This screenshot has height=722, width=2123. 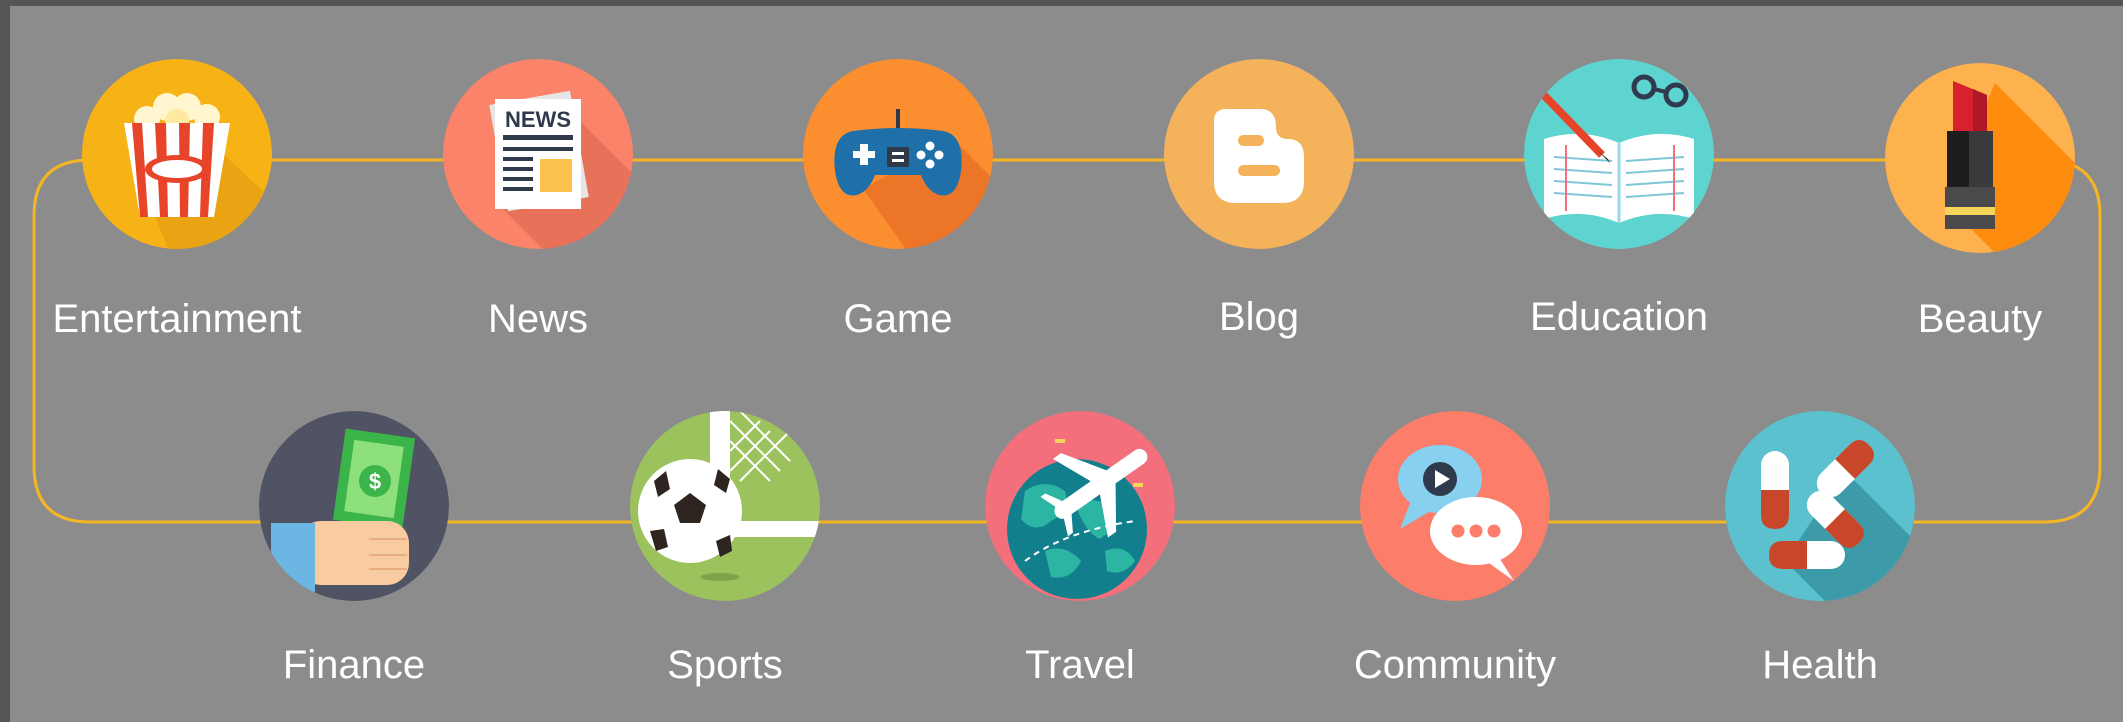 What do you see at coordinates (1455, 665) in the screenshot?
I see `label-community: Community` at bounding box center [1455, 665].